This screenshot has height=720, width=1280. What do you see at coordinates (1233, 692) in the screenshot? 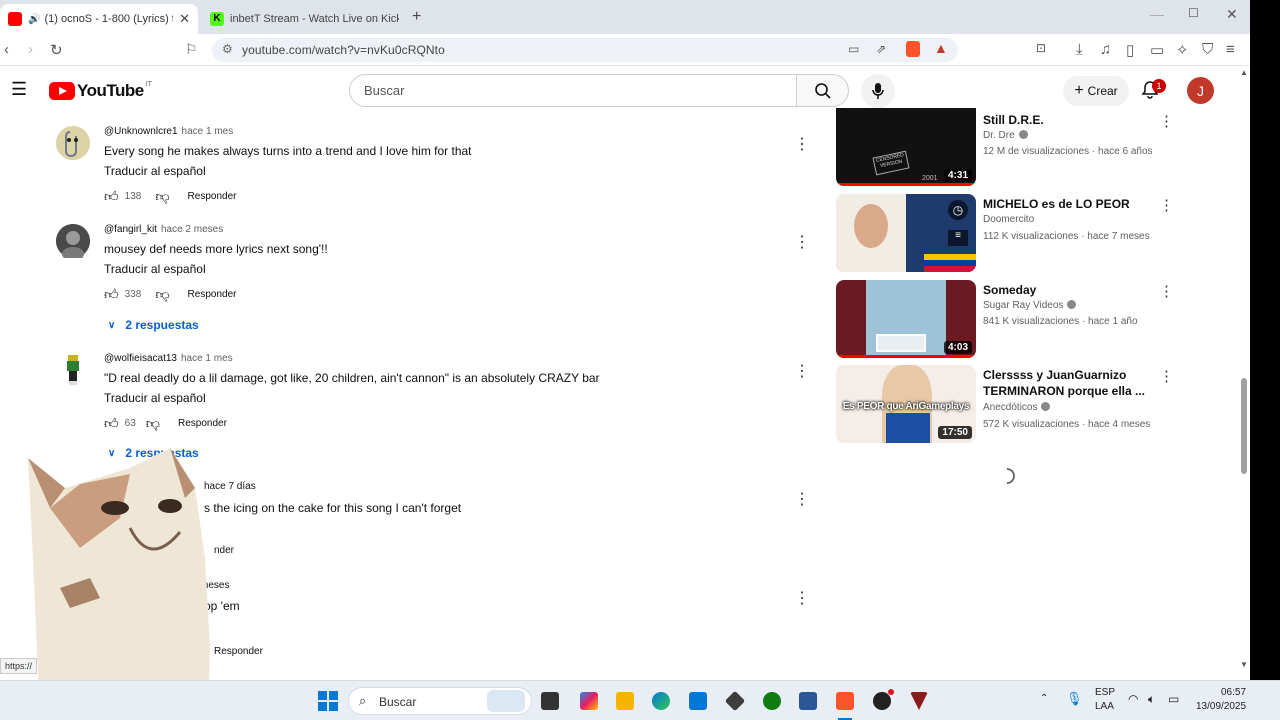
I see `clock-time: 06:57` at bounding box center [1233, 692].